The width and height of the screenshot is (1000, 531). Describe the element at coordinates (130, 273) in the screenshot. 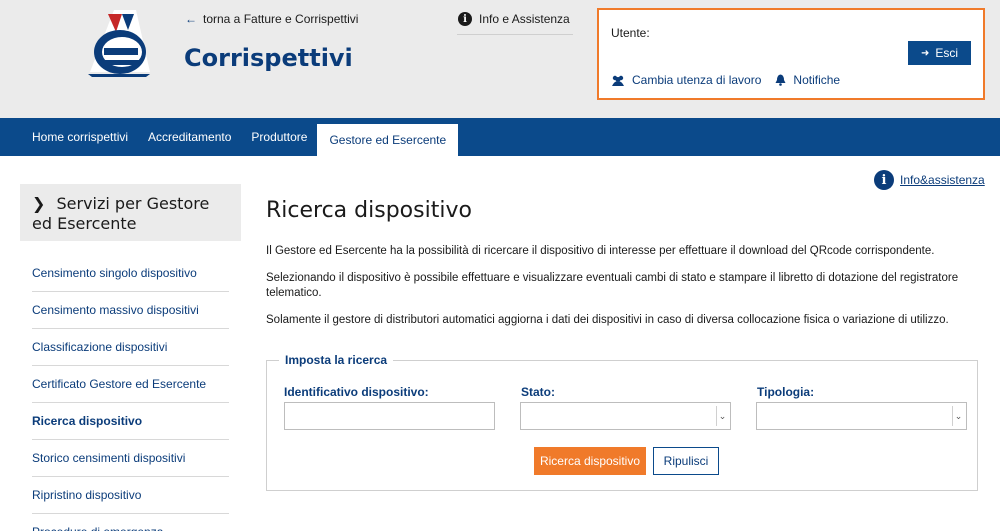

I see `sidebar-item-censimento-singolo: Censimento singolo dispositivo` at that location.